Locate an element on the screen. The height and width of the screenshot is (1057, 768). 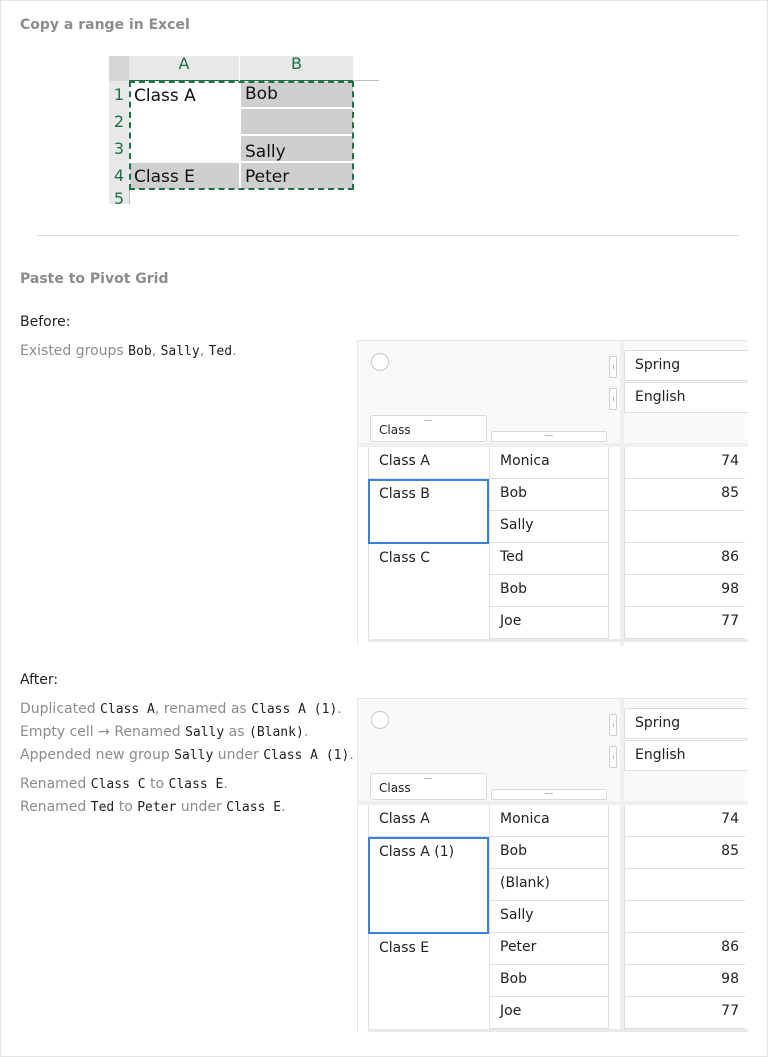
excel-row-header-5: 5 is located at coordinates (119, 196).